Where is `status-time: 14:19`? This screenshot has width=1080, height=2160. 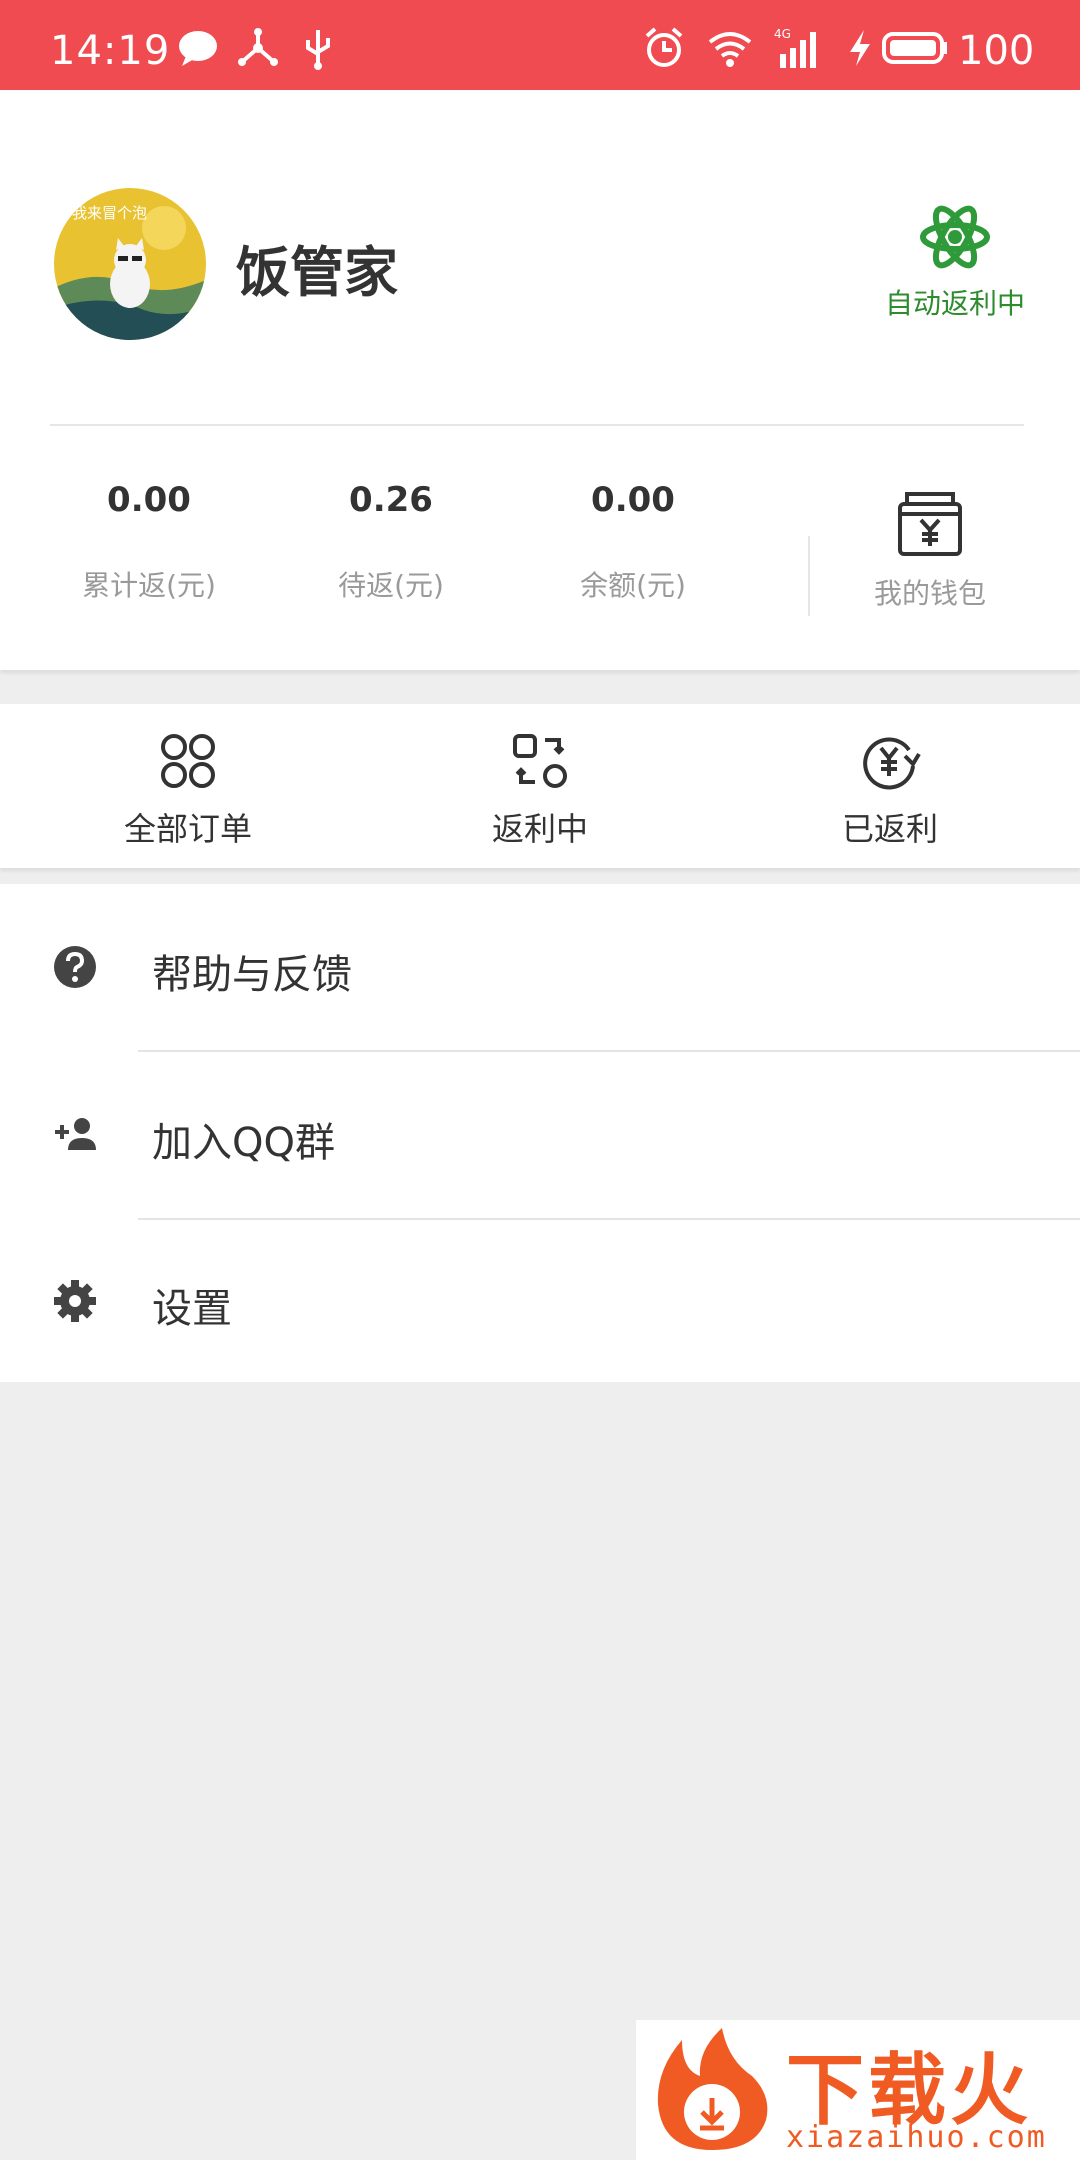 status-time: 14:19 is located at coordinates (110, 51).